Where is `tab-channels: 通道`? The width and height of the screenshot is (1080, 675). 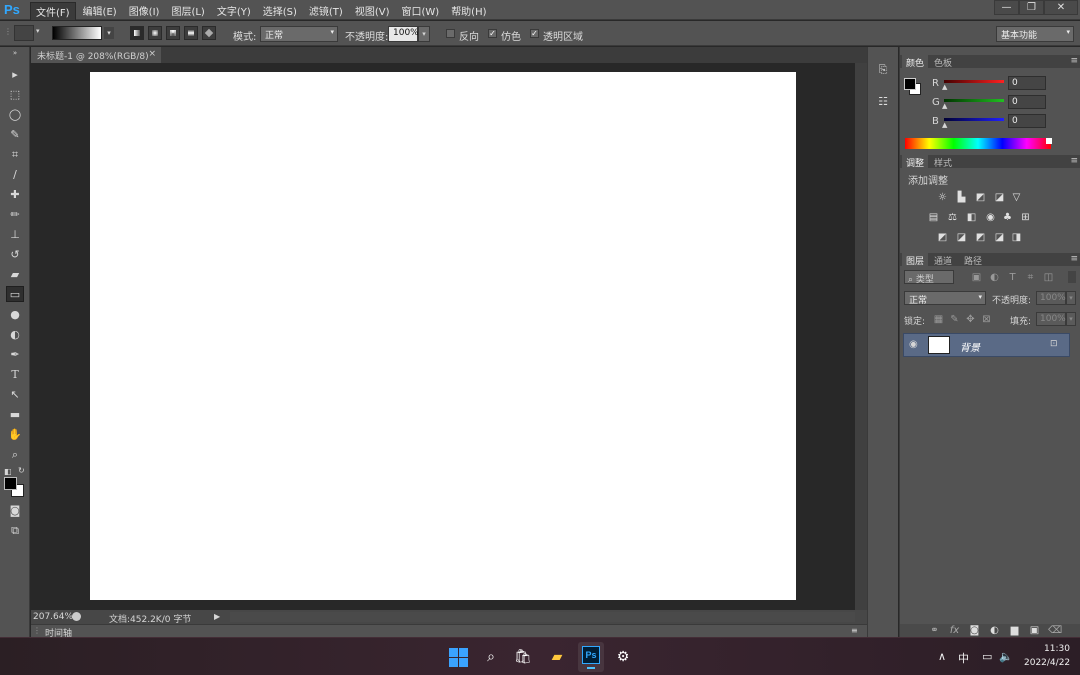 tab-channels: 通道 is located at coordinates (943, 260).